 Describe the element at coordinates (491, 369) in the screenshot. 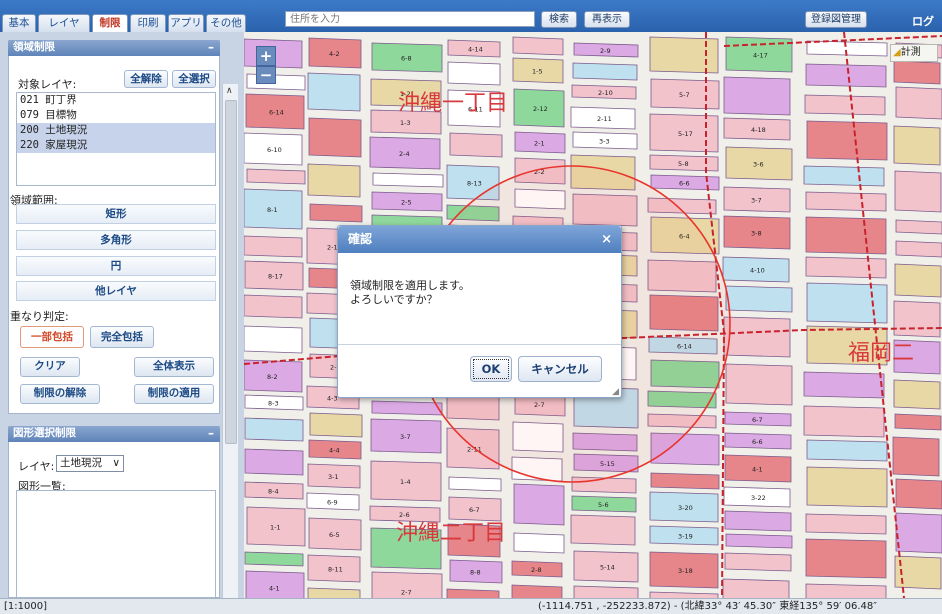

I see `ok-button: OK` at that location.